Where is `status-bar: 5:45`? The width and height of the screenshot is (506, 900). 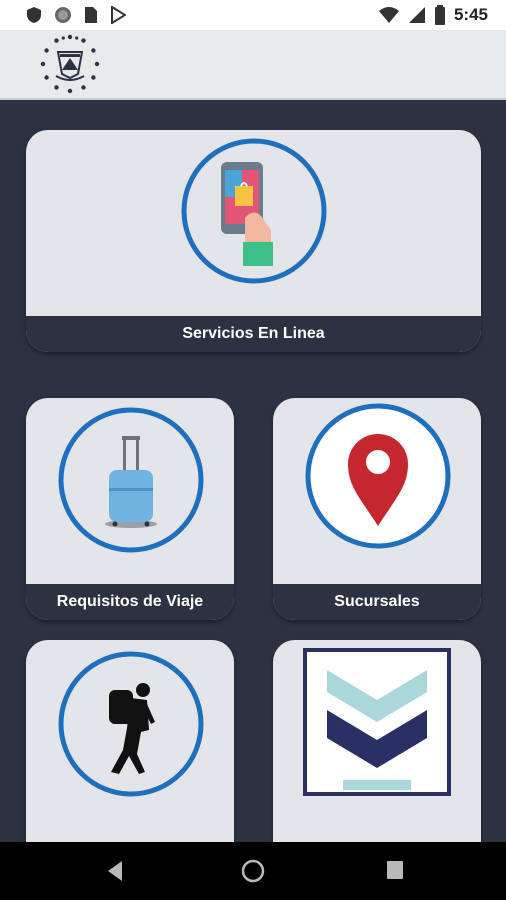
status-bar: 5:45 is located at coordinates (253, 15).